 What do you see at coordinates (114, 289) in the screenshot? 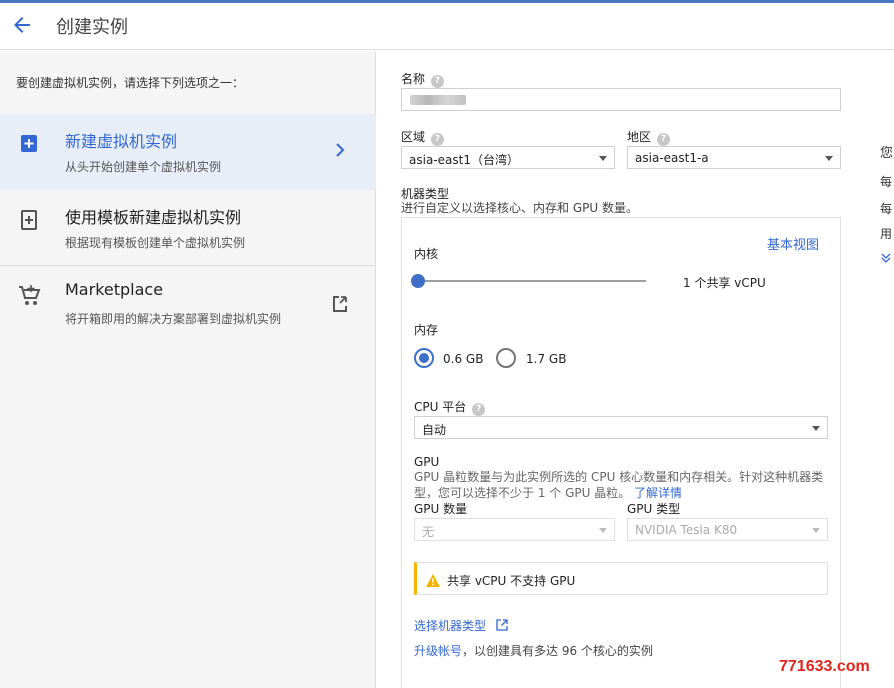
I see `option-title: Marketplace` at bounding box center [114, 289].